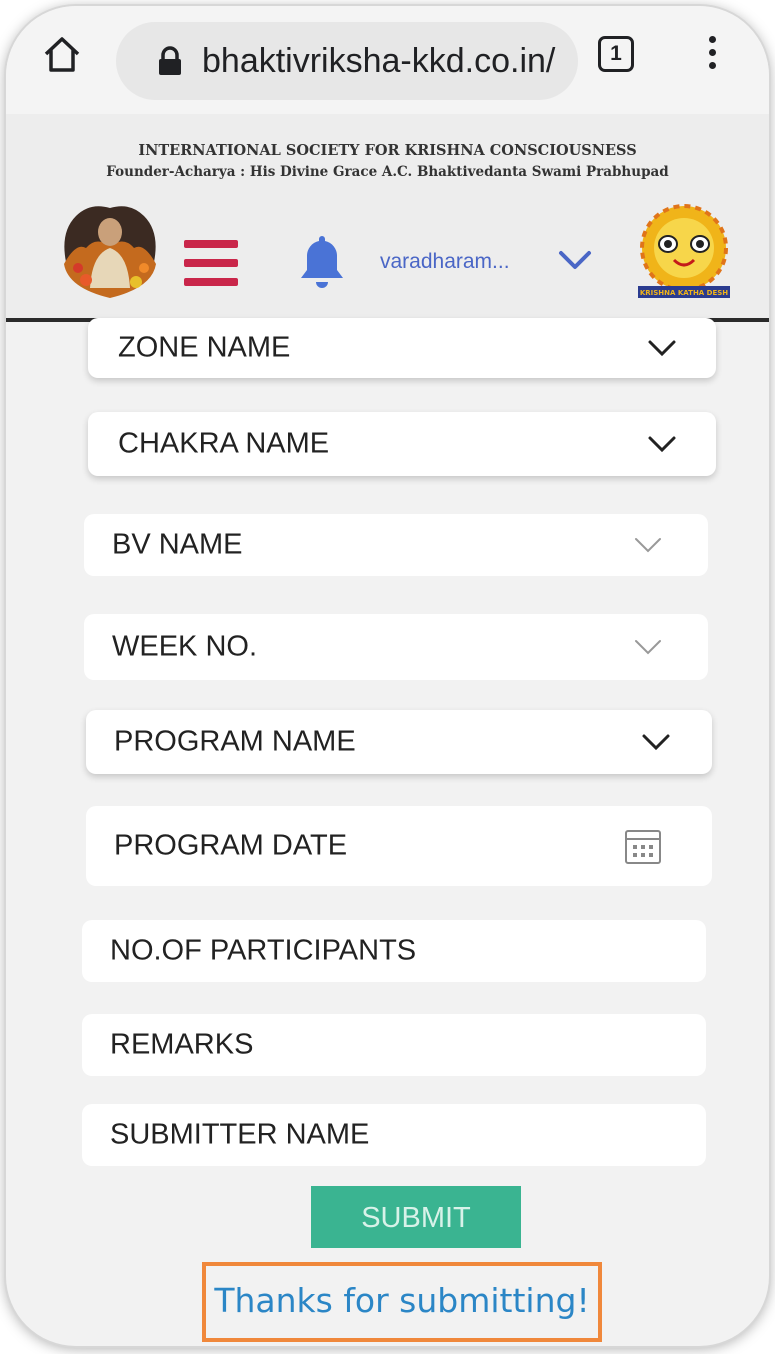 This screenshot has height=1354, width=775. What do you see at coordinates (185, 646) in the screenshot?
I see `week-no-label: WEEK NO.` at bounding box center [185, 646].